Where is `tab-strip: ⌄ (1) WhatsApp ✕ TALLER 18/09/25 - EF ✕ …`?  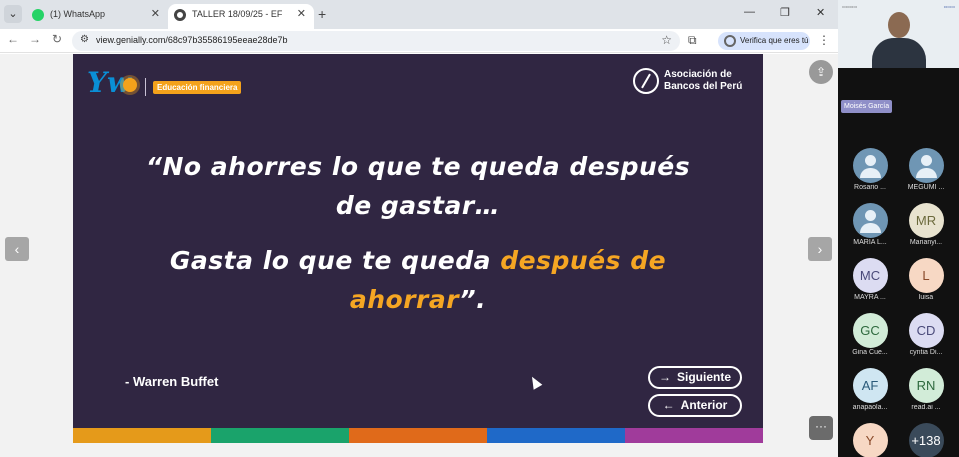 tab-strip: ⌄ (1) WhatsApp ✕ TALLER 18/09/25 - EF ✕ … is located at coordinates (419, 14).